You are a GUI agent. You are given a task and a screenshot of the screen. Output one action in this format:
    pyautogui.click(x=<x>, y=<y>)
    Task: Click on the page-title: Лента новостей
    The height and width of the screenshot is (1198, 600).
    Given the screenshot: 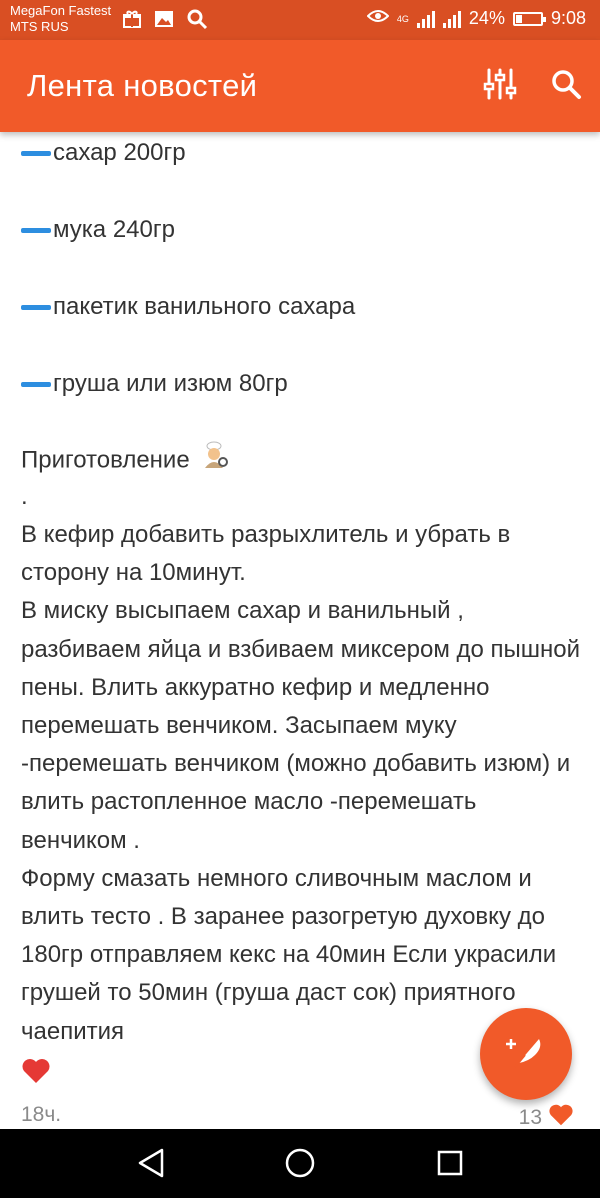 What is the action you would take?
    pyautogui.click(x=142, y=85)
    